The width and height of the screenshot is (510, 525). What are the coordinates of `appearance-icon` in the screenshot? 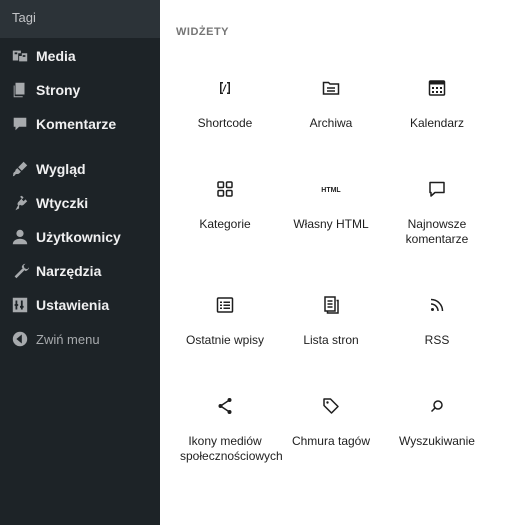 It's located at (20, 169).